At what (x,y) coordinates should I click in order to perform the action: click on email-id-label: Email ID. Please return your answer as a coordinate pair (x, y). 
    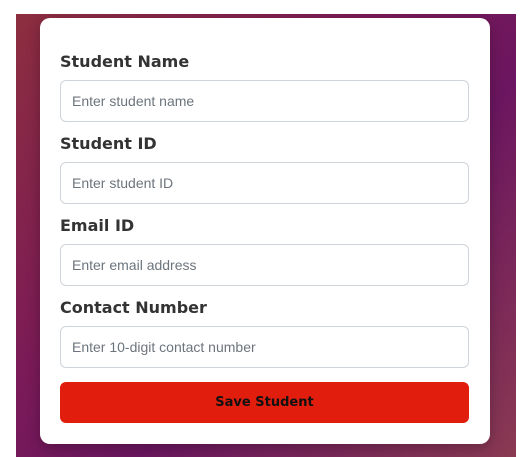
    Looking at the image, I should click on (97, 225).